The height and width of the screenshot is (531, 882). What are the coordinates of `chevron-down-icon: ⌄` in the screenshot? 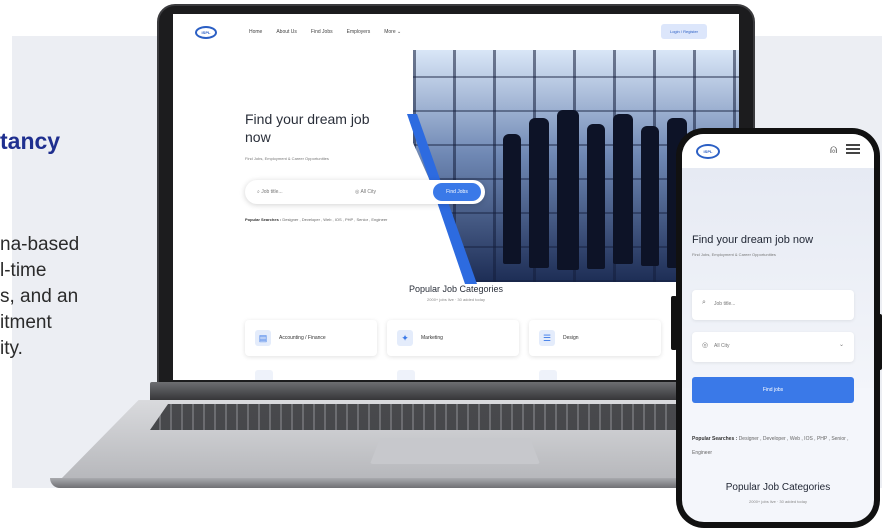 It's located at (841, 345).